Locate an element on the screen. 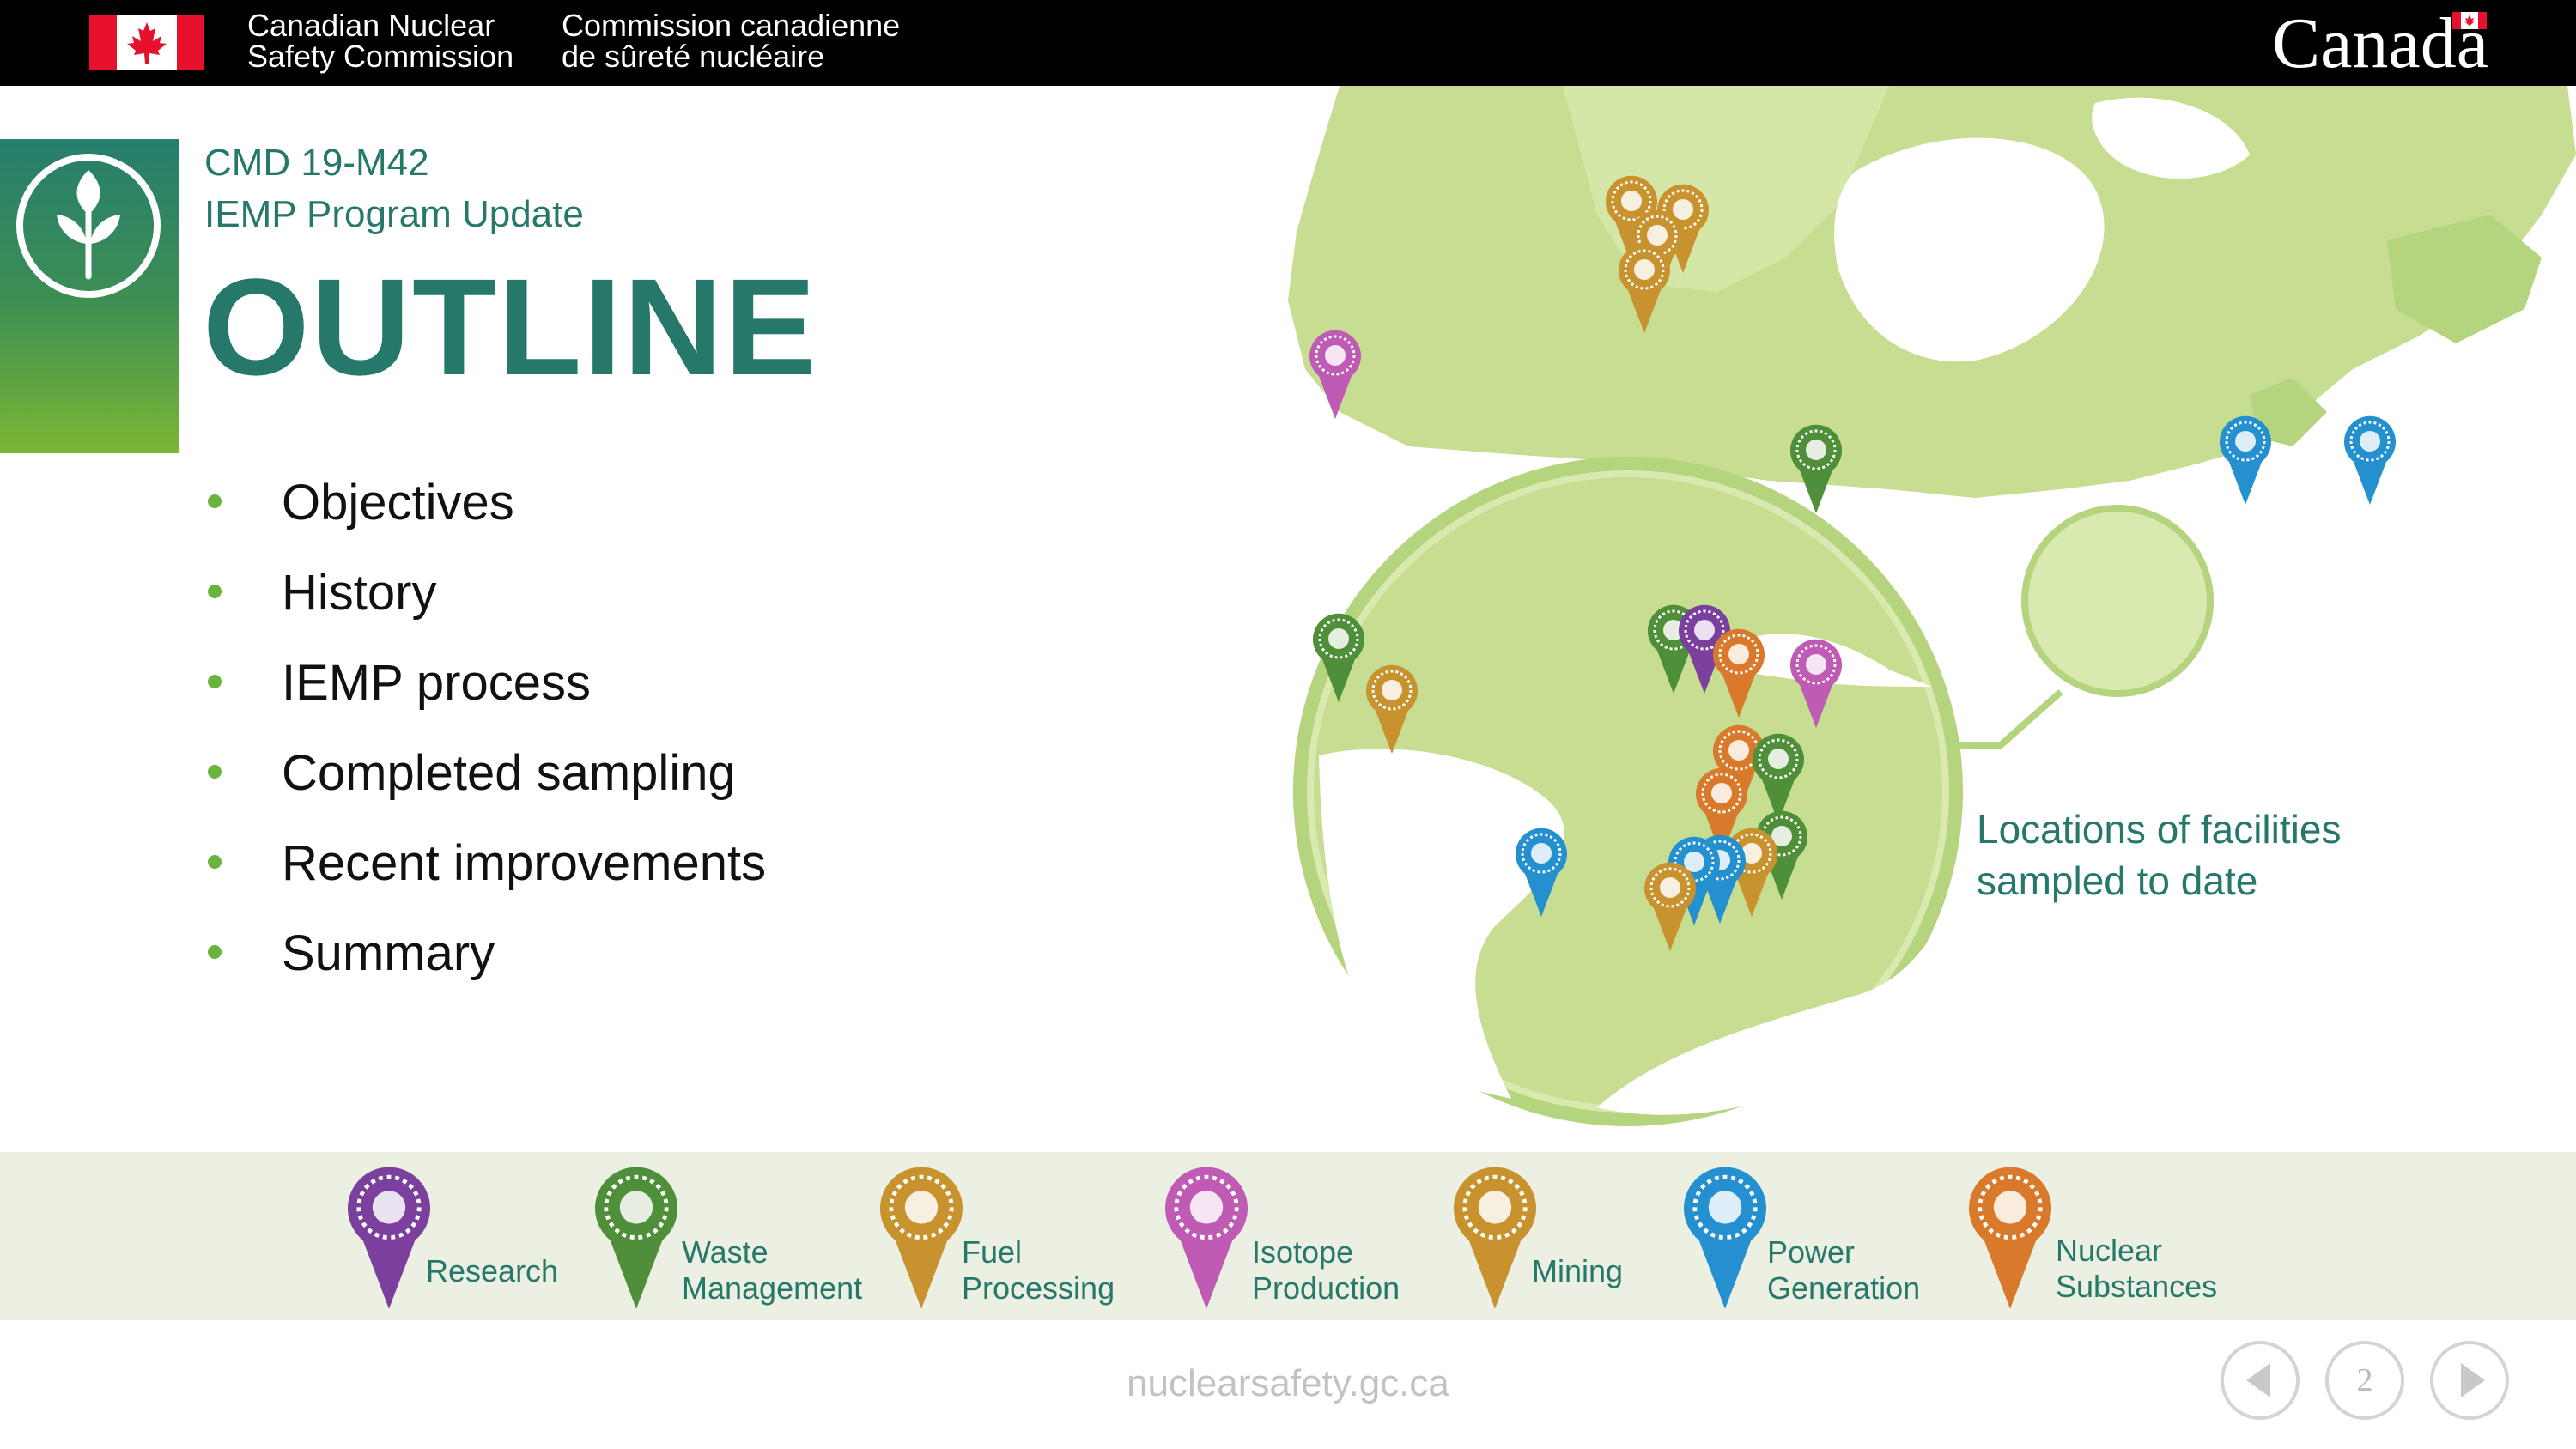 This screenshot has height=1449, width=2576. logo-tile is located at coordinates (90, 296).